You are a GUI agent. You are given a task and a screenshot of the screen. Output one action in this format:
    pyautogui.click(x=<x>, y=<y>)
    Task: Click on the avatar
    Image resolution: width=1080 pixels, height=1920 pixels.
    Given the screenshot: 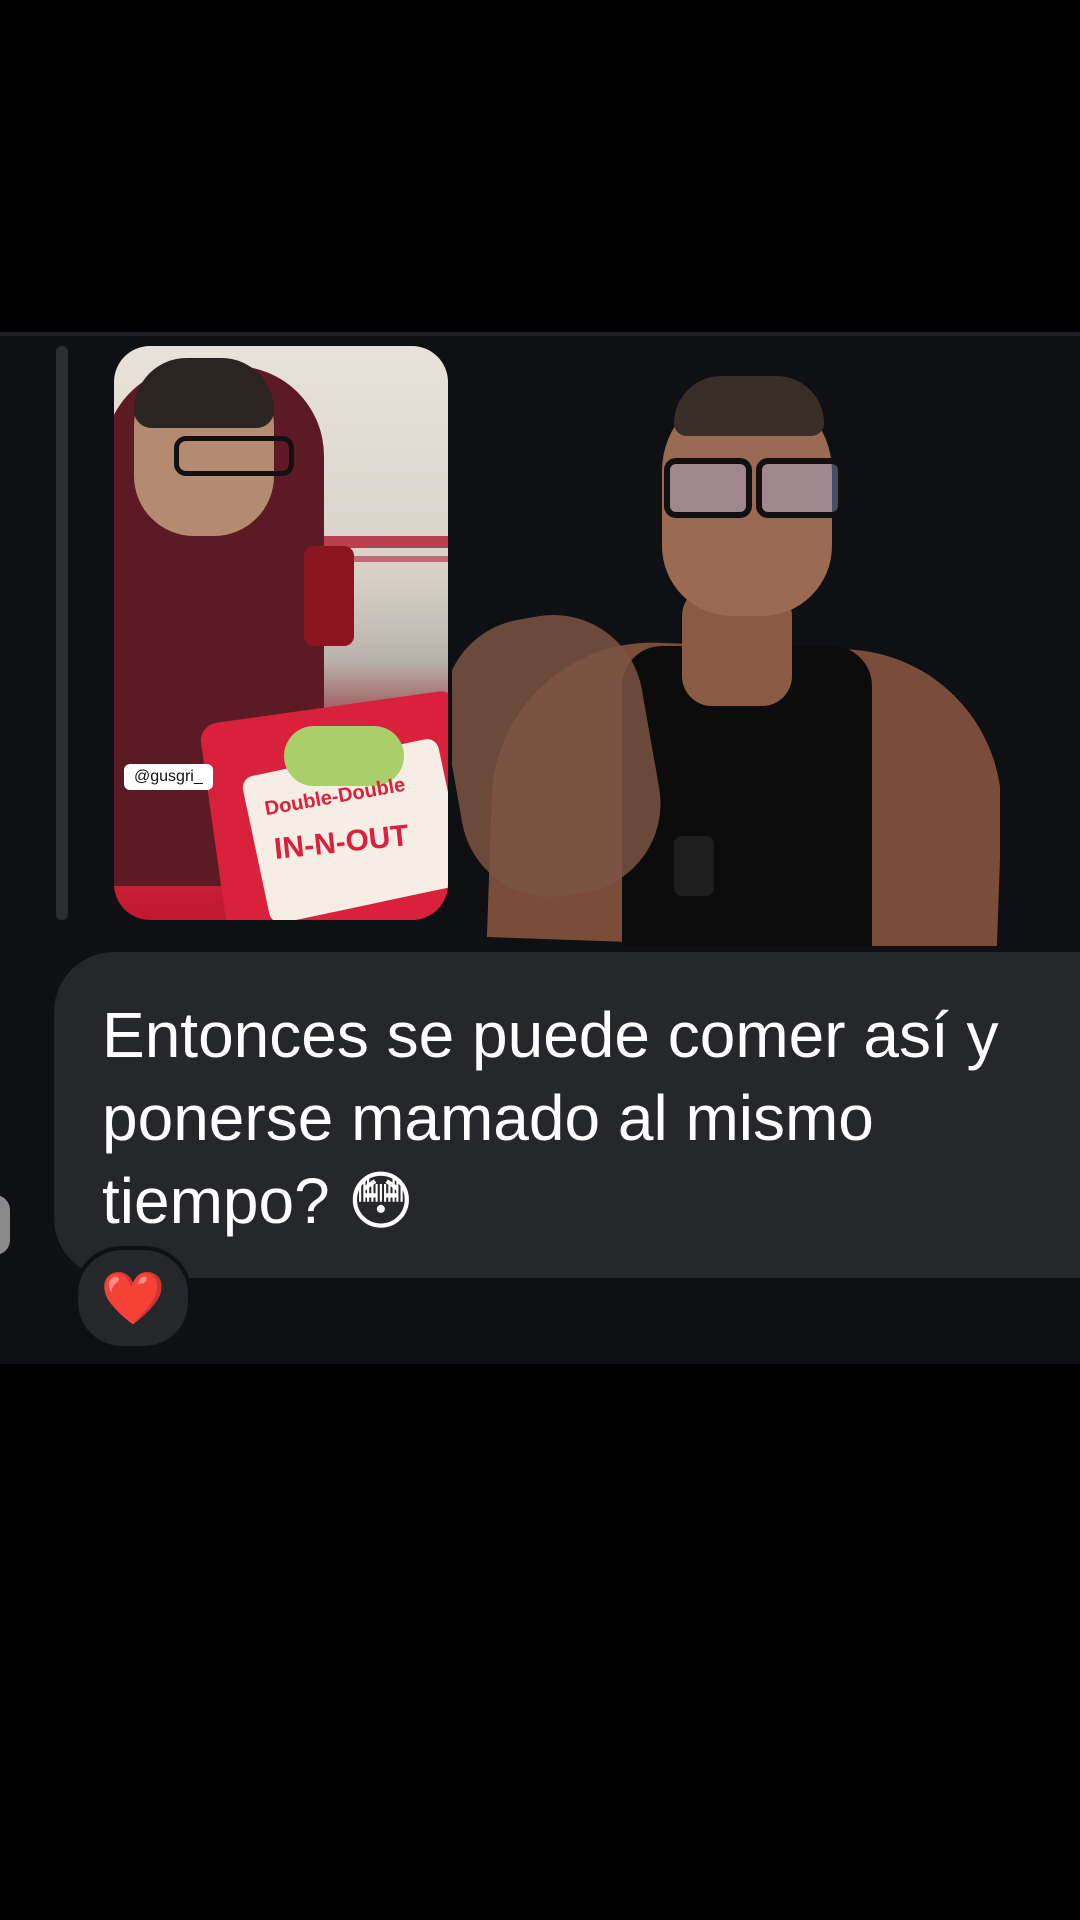 What is the action you would take?
    pyautogui.click(x=5, y=1225)
    